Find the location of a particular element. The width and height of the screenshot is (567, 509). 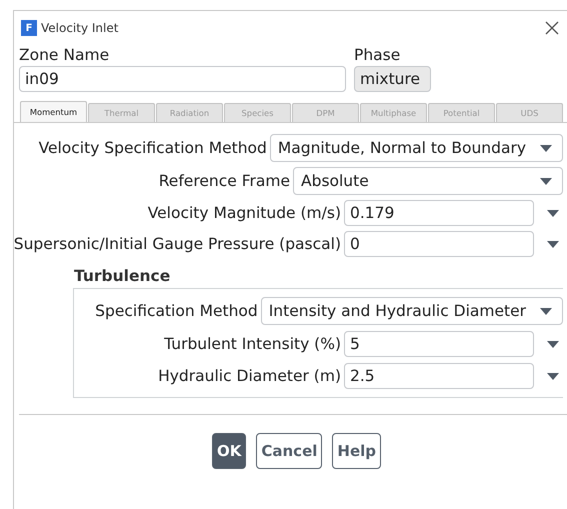

field-label: Turbulent Intensity (%) is located at coordinates (252, 344).